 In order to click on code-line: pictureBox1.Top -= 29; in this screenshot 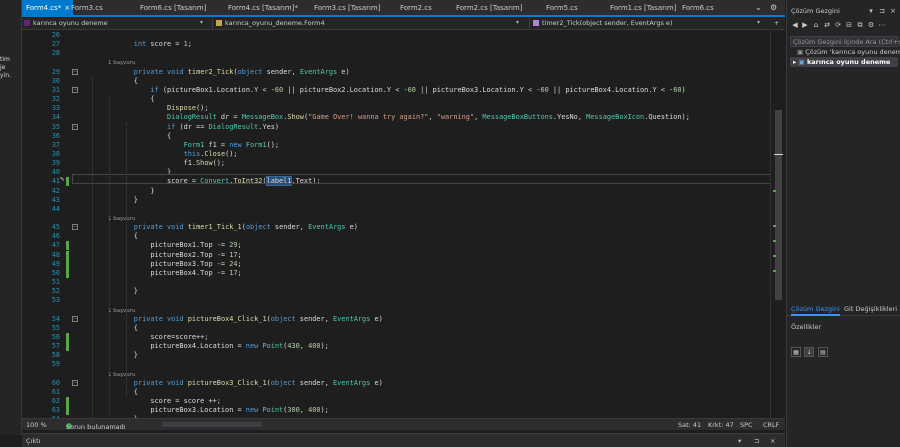, I will do `click(163, 245)`.